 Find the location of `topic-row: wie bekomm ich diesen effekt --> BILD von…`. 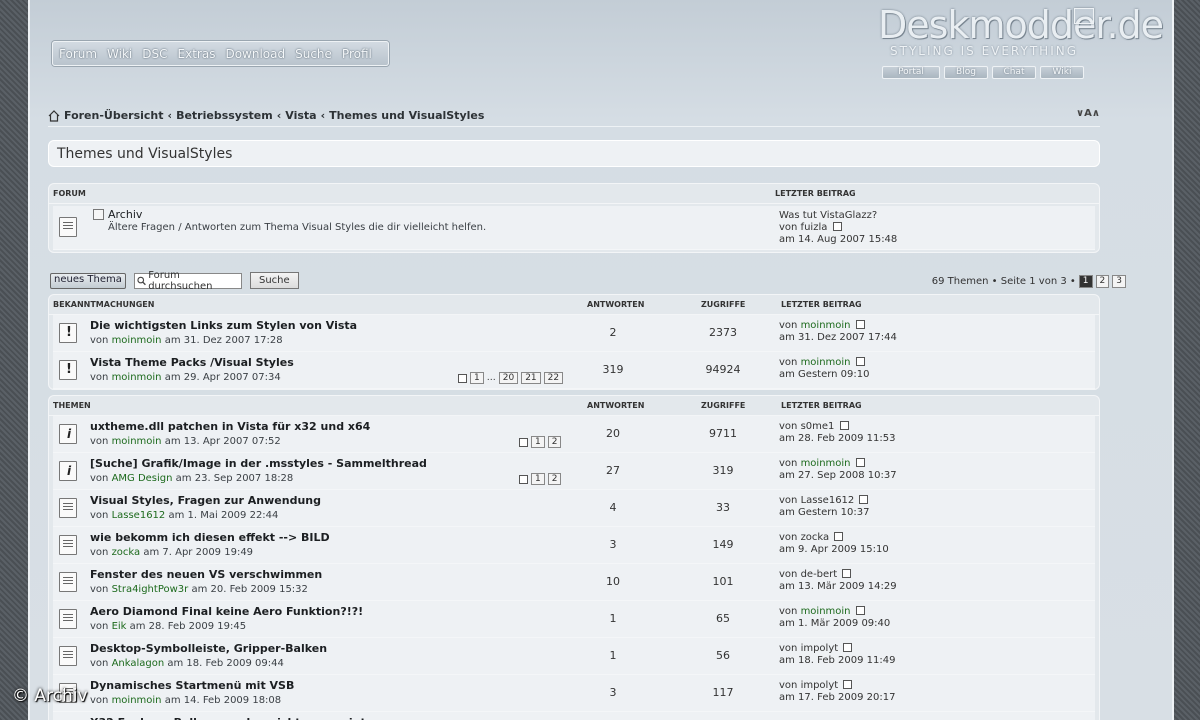

topic-row: wie bekomm ich diesen effekt --> BILD von… is located at coordinates (574, 545).